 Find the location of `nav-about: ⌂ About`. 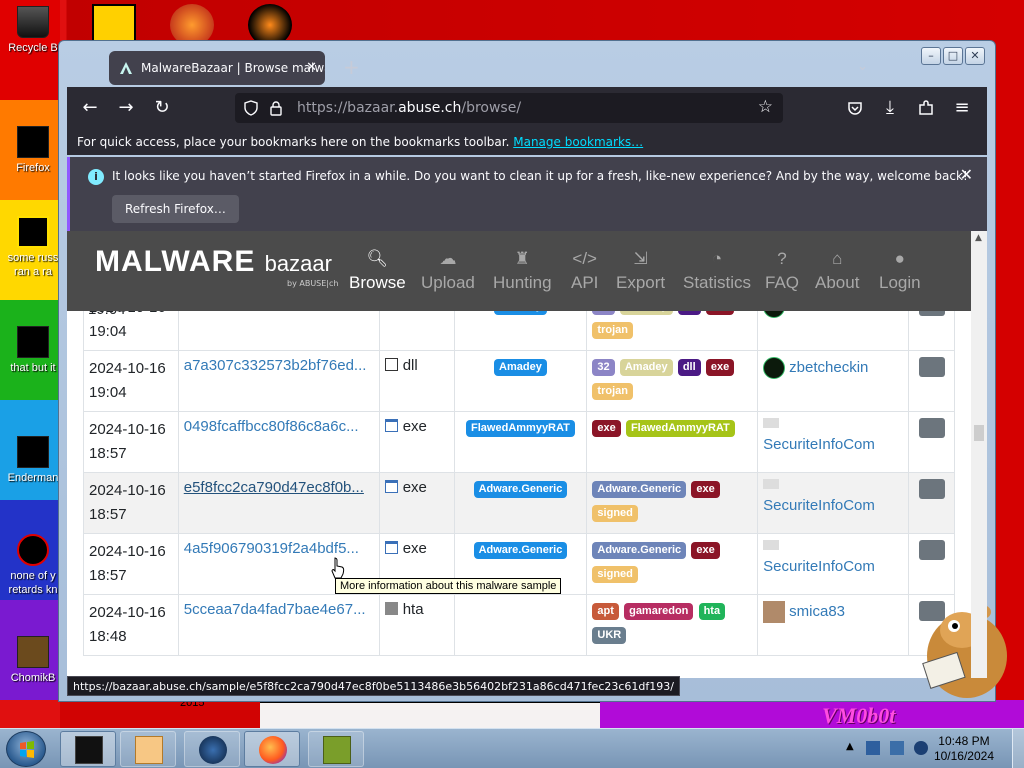

nav-about: ⌂ About is located at coordinates (837, 271).